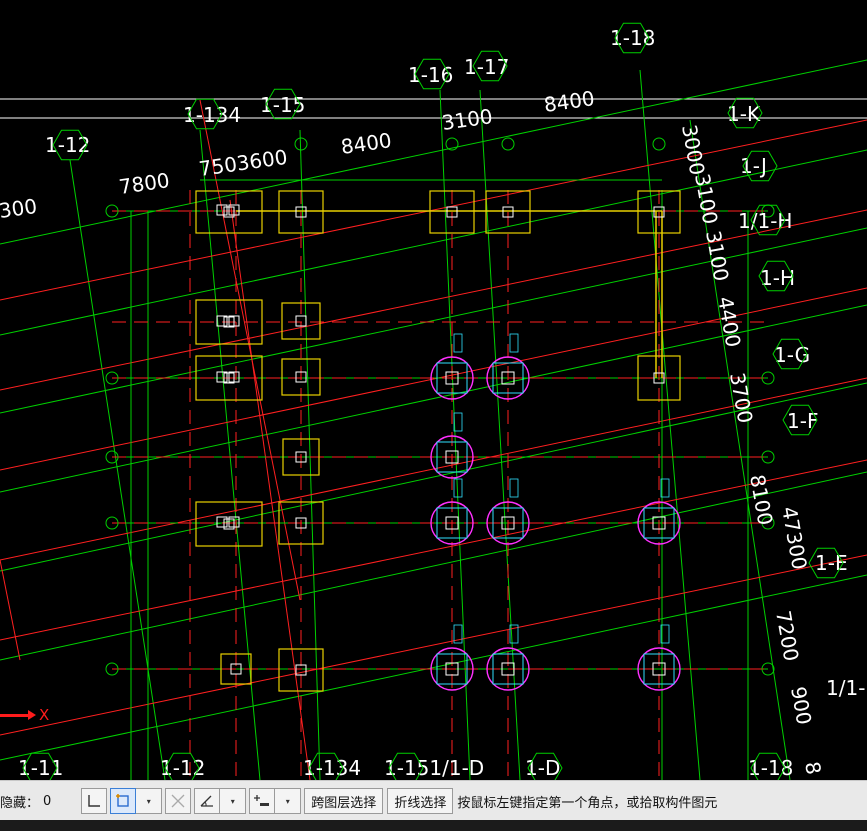 The height and width of the screenshot is (831, 867). What do you see at coordinates (430, 75) in the screenshot?
I see `grid-label: 1-16` at bounding box center [430, 75].